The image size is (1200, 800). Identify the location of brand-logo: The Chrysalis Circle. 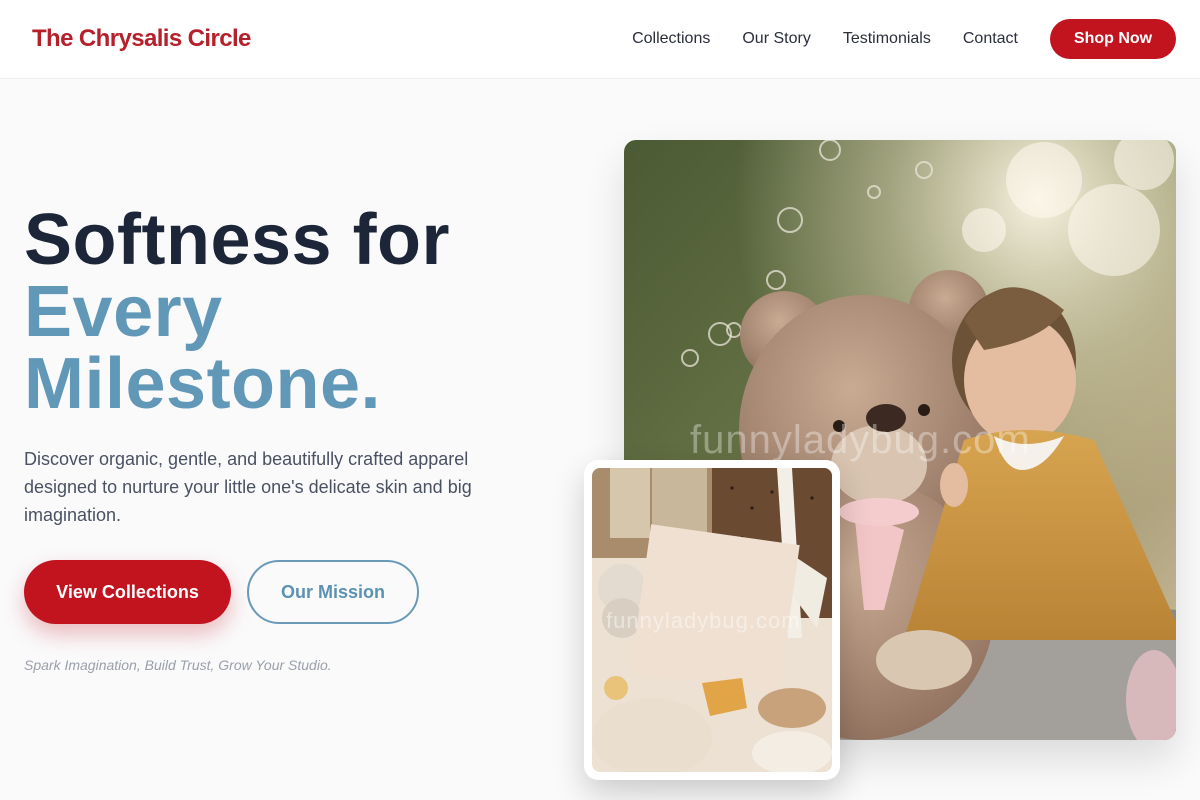
(141, 39).